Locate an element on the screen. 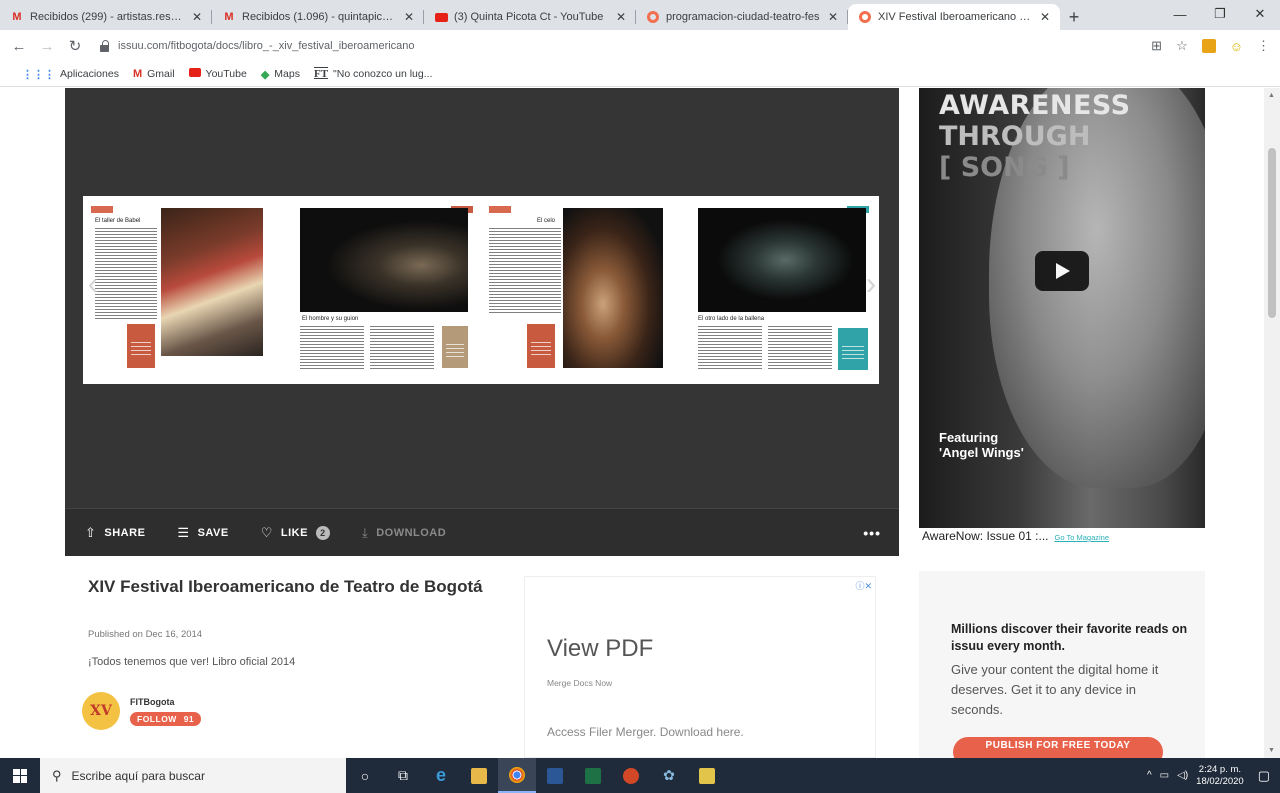 The width and height of the screenshot is (1280, 793). download-button: ⤓ DOWNLOAD is located at coordinates (404, 533).